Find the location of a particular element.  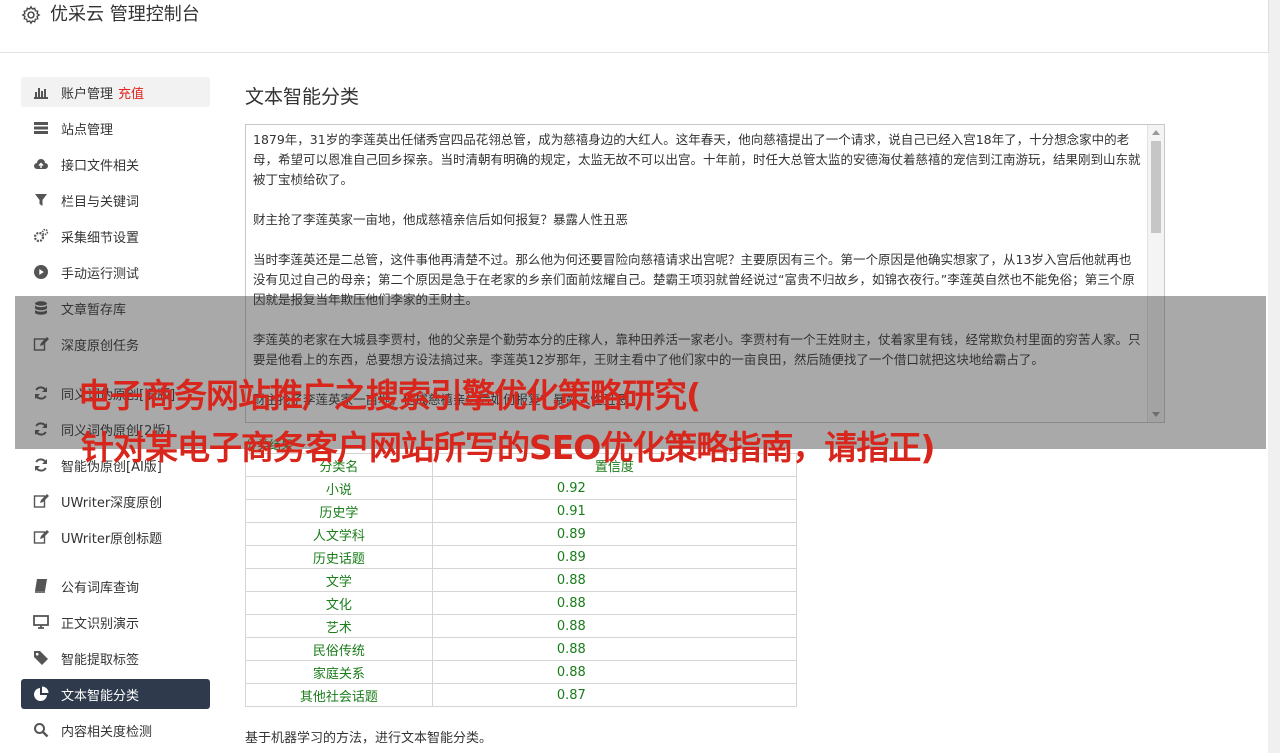

sidebar-item-label: 智能提取标签 is located at coordinates (100, 660).